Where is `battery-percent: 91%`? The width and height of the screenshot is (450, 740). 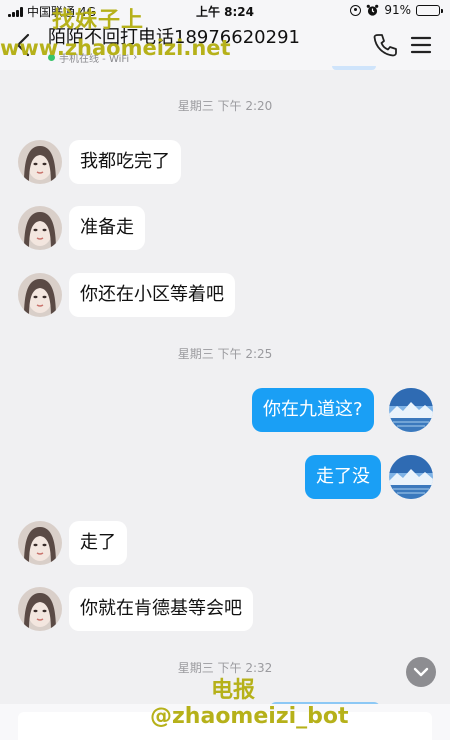 battery-percent: 91% is located at coordinates (397, 10).